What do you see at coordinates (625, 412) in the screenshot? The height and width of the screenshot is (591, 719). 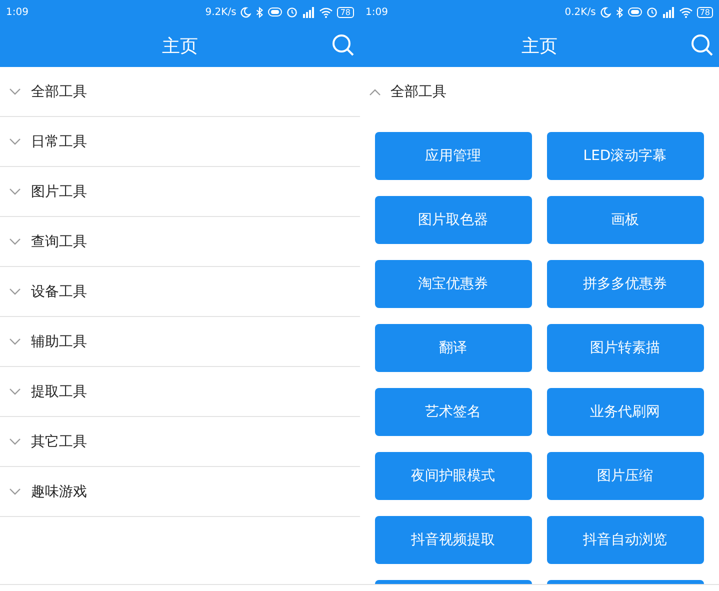 I see `tool-button: 业务代刷网` at bounding box center [625, 412].